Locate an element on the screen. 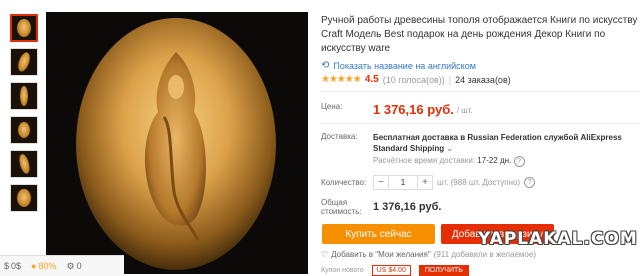 This screenshot has width=640, height=276. status-count: ⚙ 0 is located at coordinates (73, 266).